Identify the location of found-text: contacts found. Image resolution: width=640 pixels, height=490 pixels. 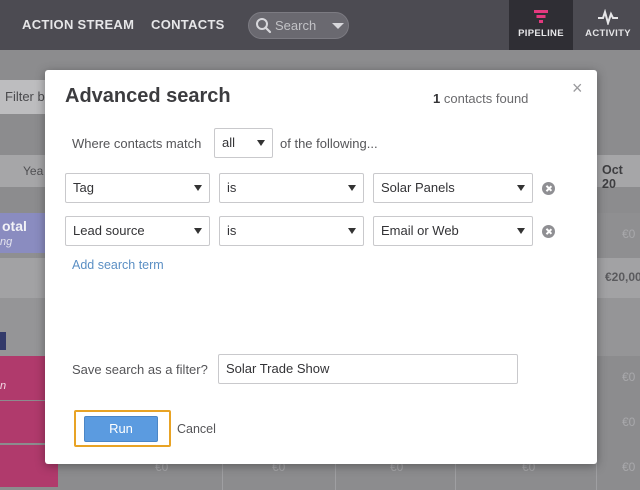
(486, 98).